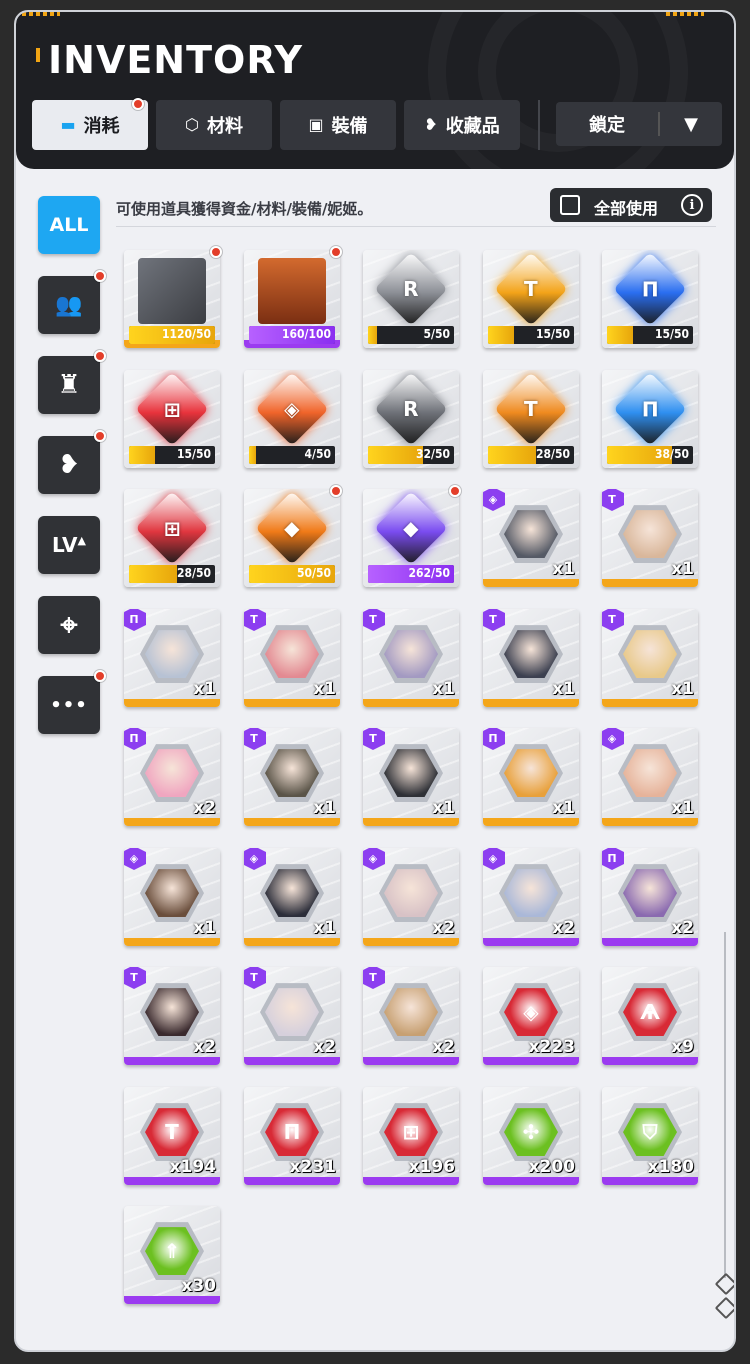 Image resolution: width=750 pixels, height=1364 pixels. I want to click on inventory-item: 160/100, so click(292, 299).